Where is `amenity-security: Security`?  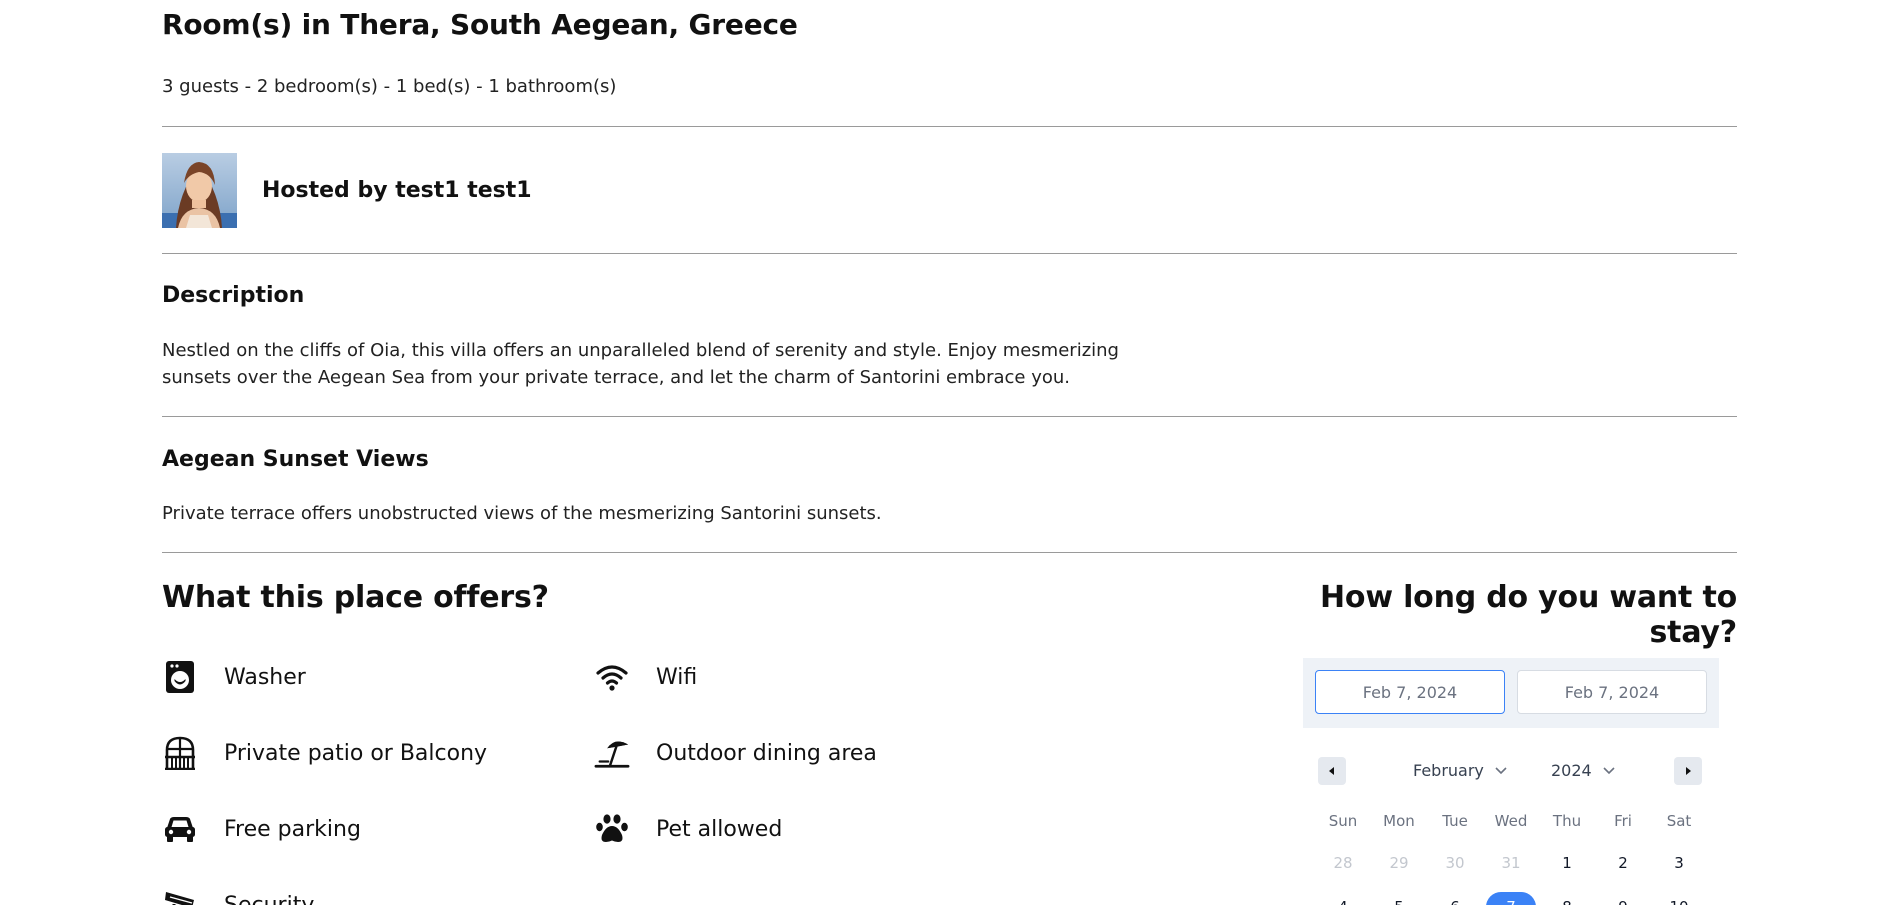
amenity-security: Security is located at coordinates (238, 896).